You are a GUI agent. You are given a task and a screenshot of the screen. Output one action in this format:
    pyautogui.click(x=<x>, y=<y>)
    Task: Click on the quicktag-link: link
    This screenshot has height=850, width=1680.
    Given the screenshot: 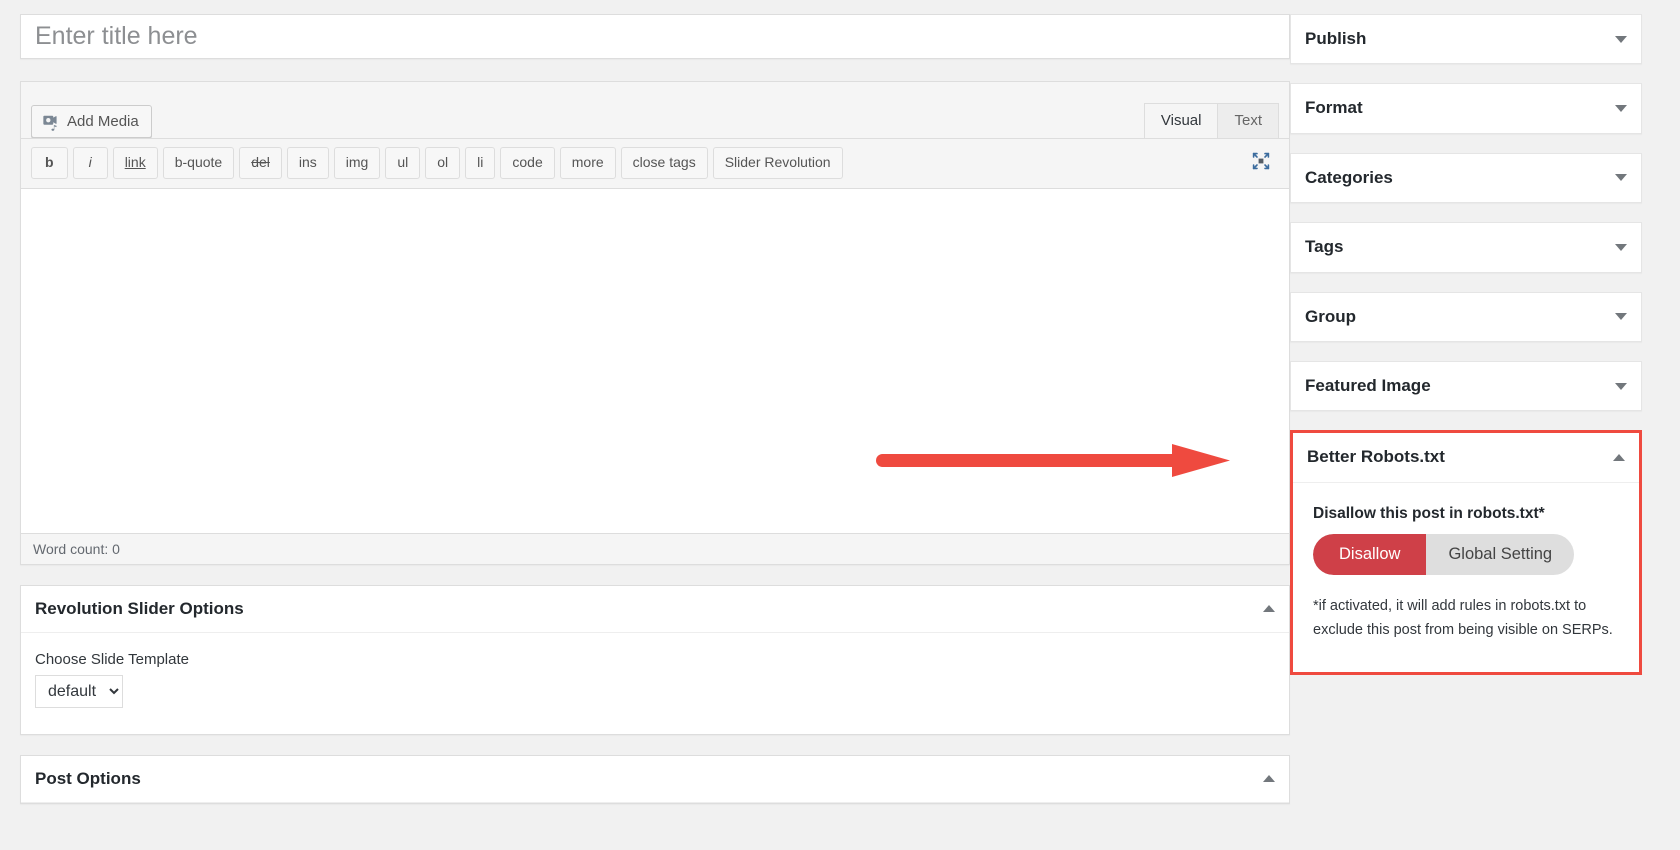 What is the action you would take?
    pyautogui.click(x=135, y=163)
    